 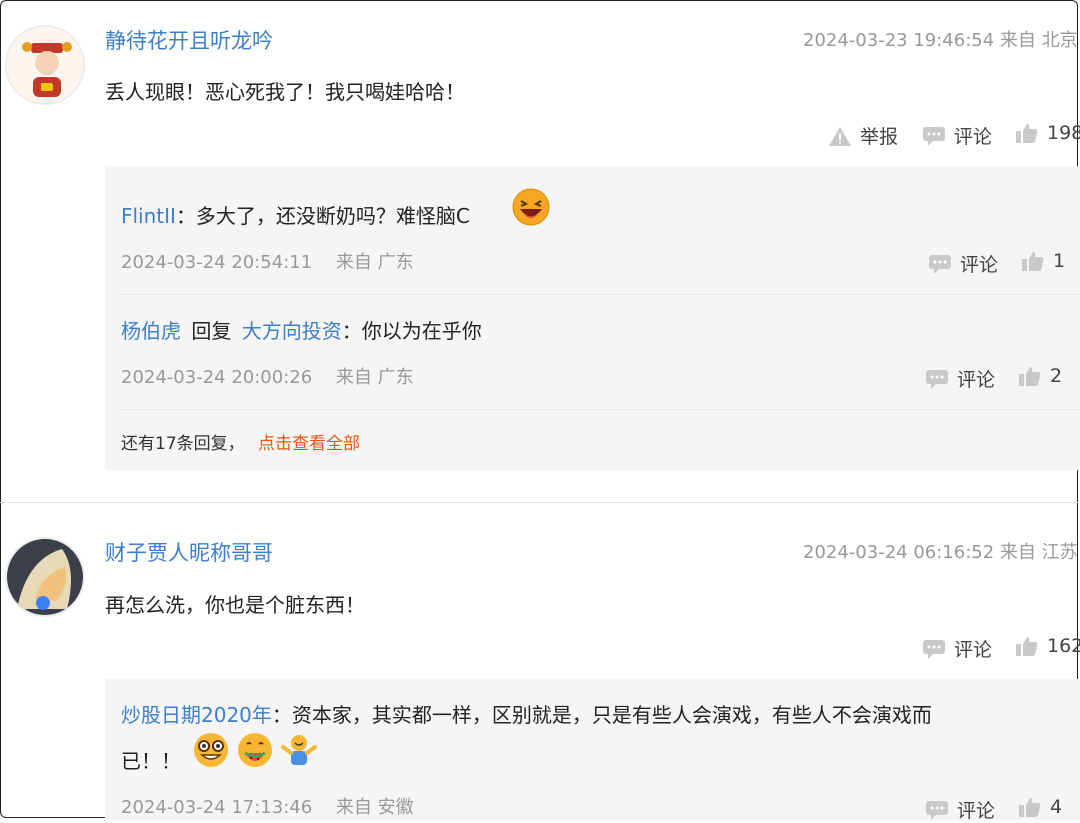 What do you see at coordinates (148, 216) in the screenshot?
I see `reply-username: FlintII` at bounding box center [148, 216].